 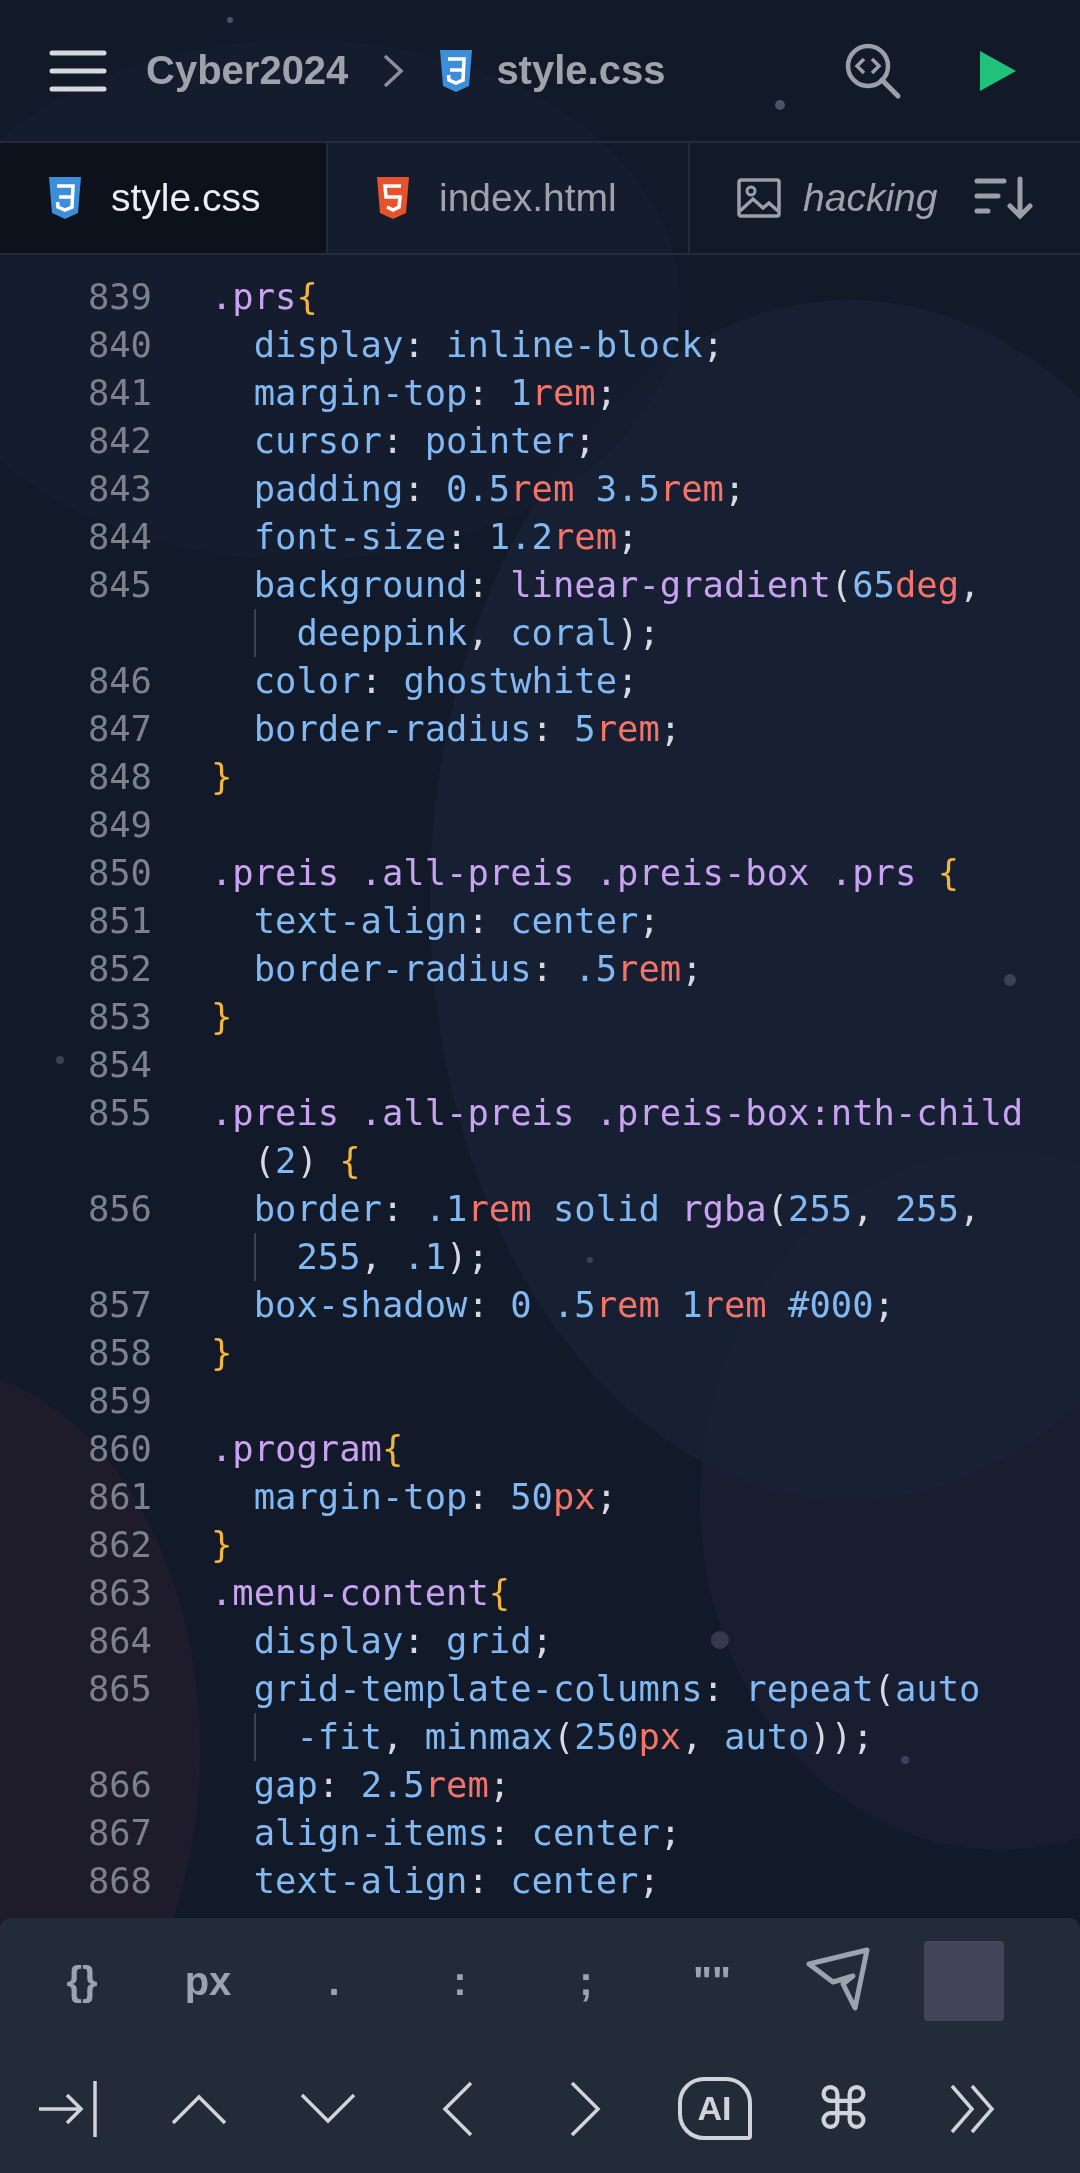 What do you see at coordinates (119, 777) in the screenshot?
I see `line-number: 848` at bounding box center [119, 777].